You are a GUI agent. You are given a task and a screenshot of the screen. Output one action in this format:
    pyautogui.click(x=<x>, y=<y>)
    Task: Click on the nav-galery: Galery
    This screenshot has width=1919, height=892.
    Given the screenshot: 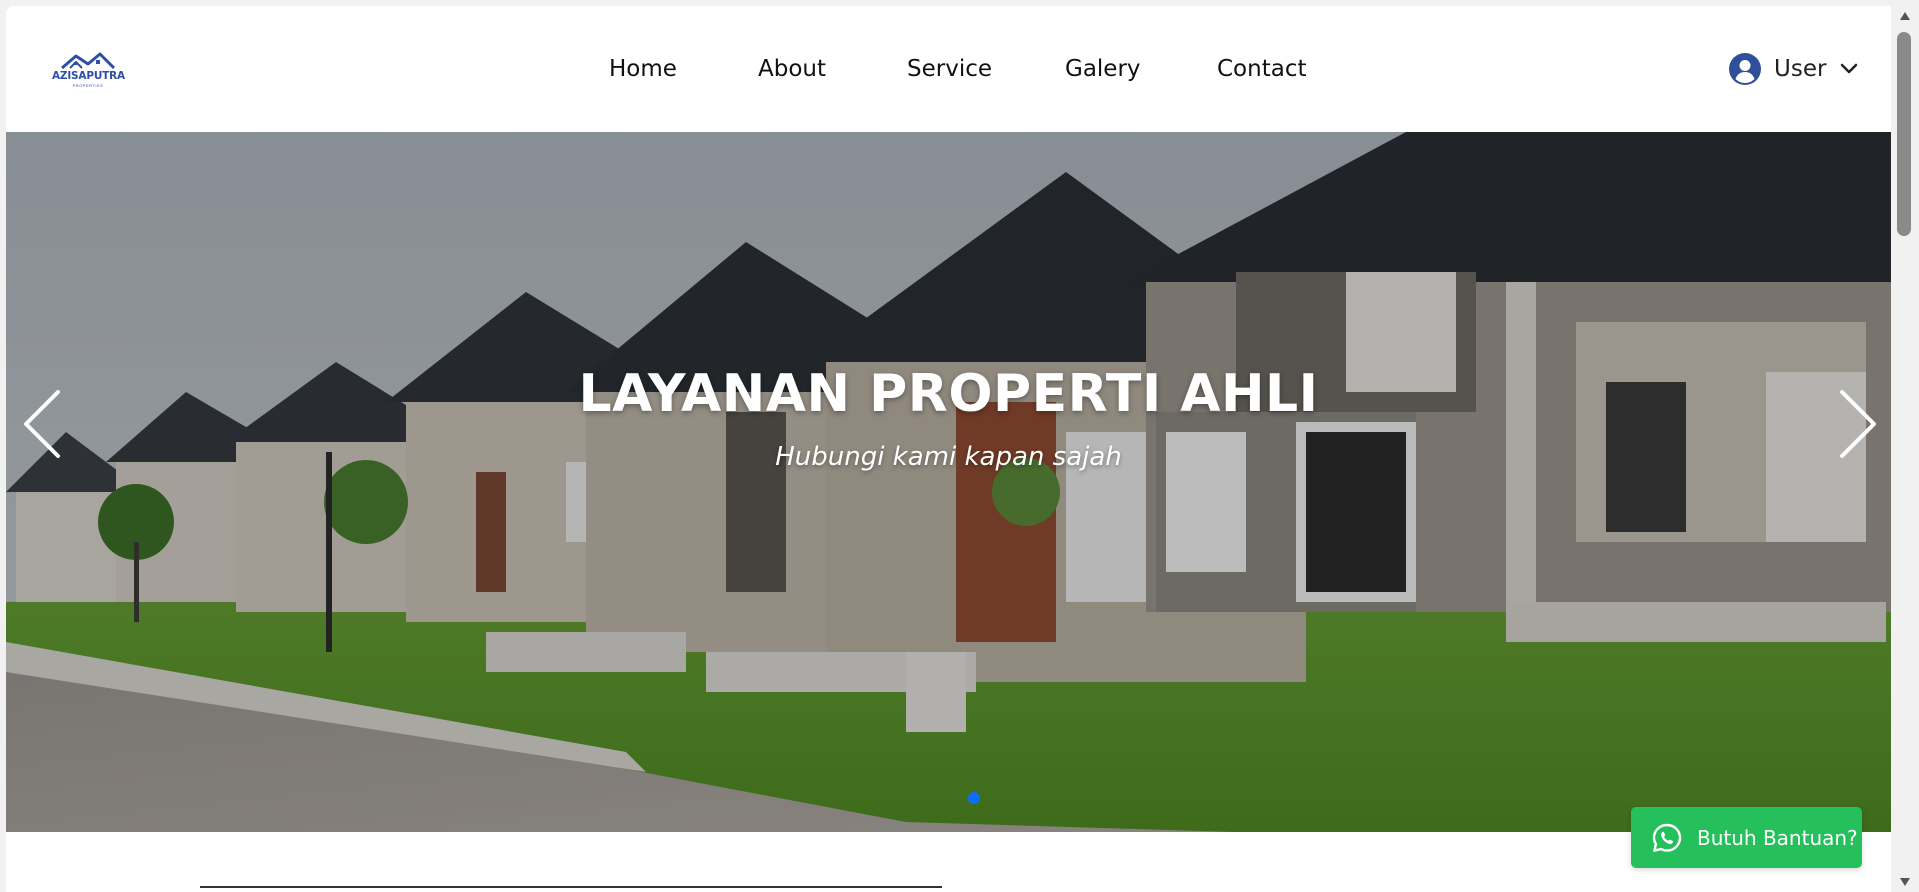 What is the action you would take?
    pyautogui.click(x=1103, y=69)
    